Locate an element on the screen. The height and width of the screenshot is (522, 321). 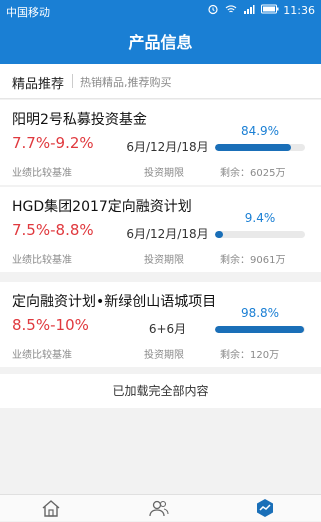
progress-percent: 98.8% is located at coordinates (260, 313).